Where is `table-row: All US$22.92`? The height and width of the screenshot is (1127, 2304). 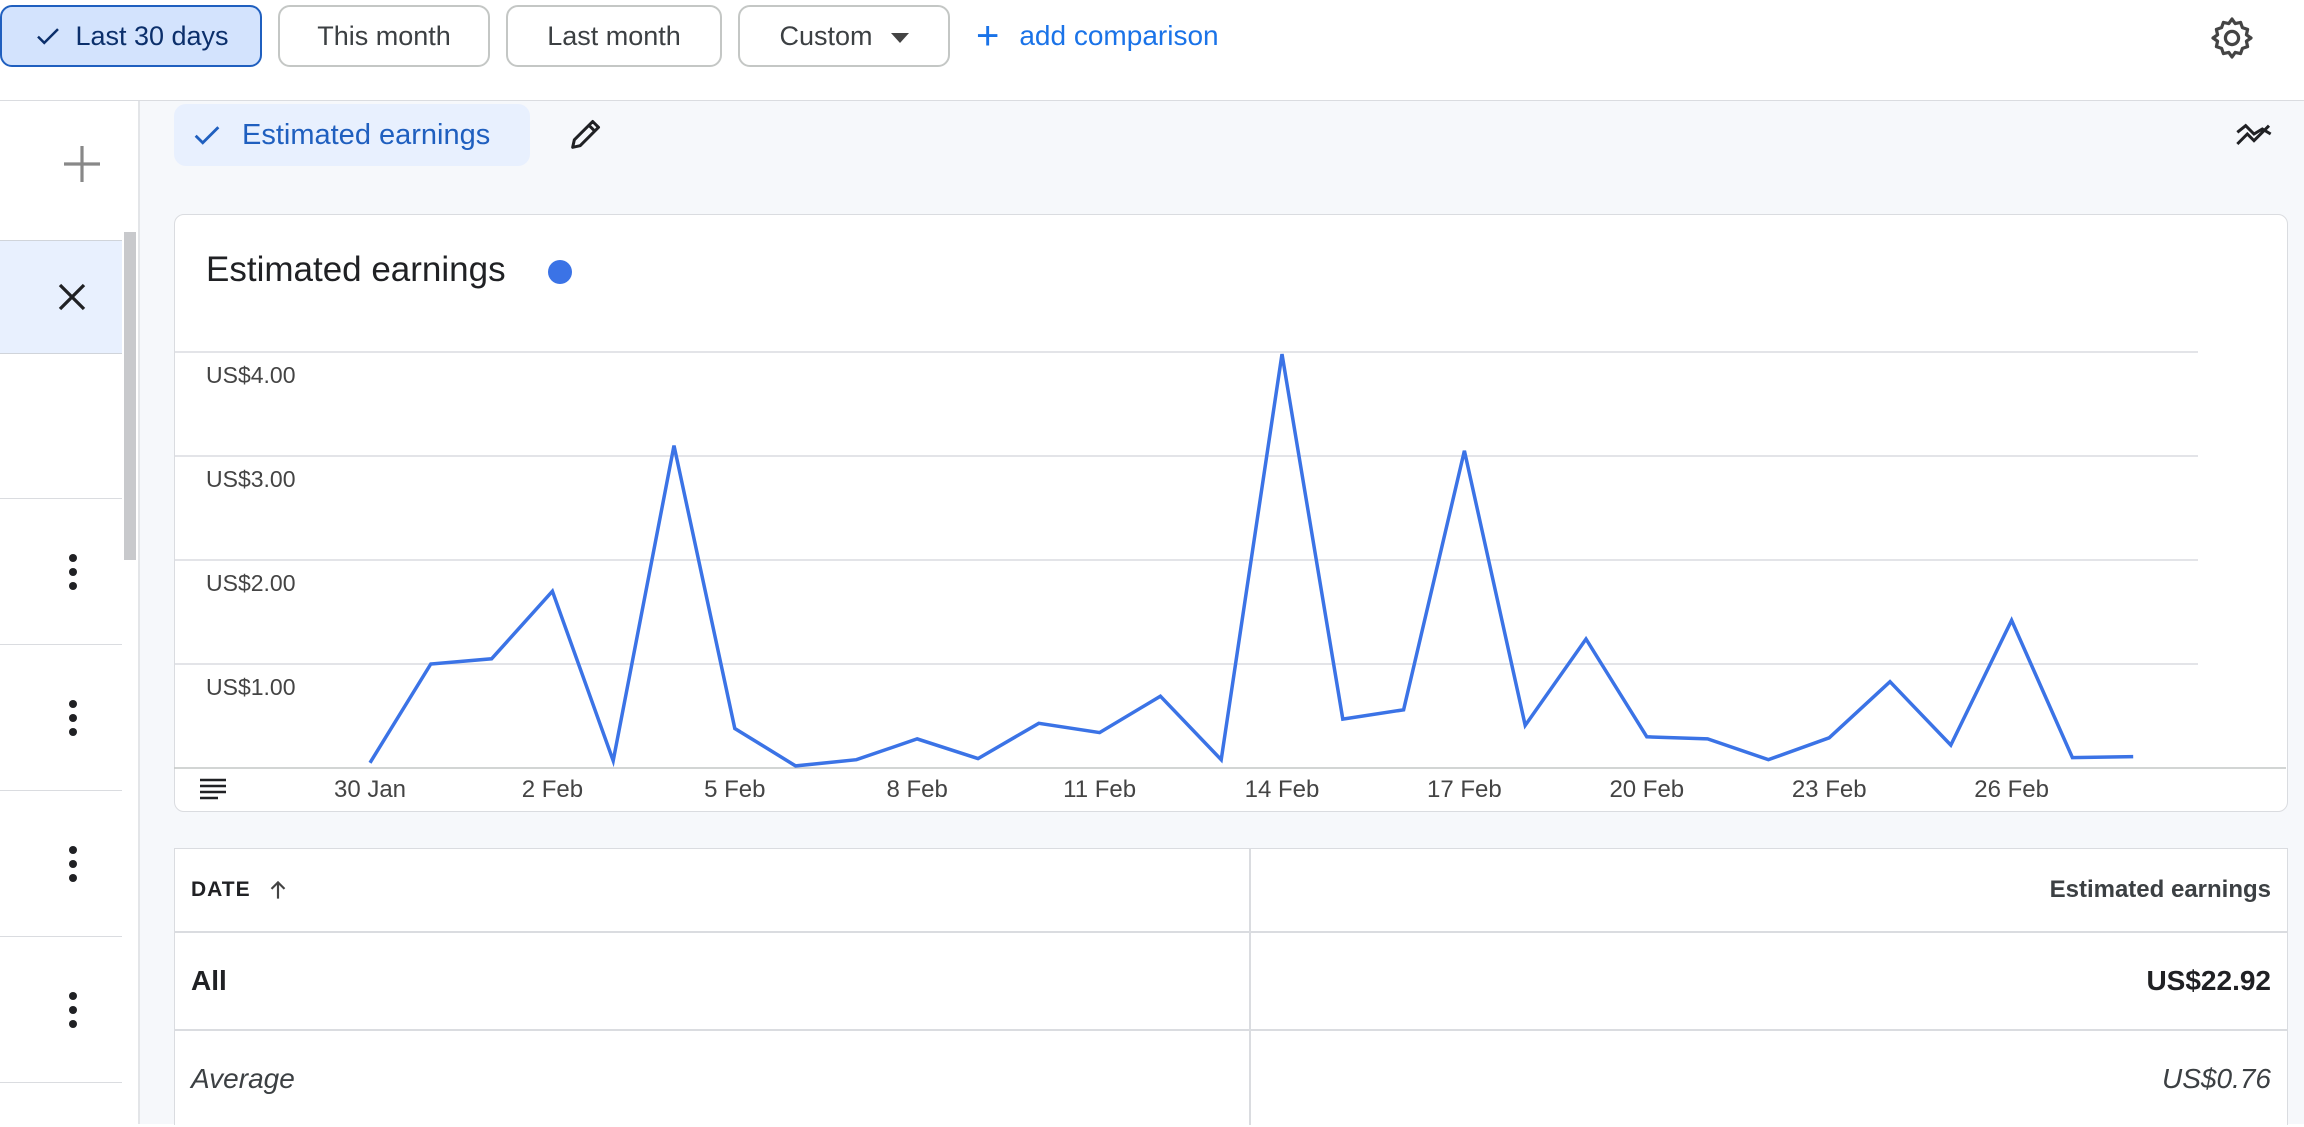 table-row: All US$22.92 is located at coordinates (1231, 981).